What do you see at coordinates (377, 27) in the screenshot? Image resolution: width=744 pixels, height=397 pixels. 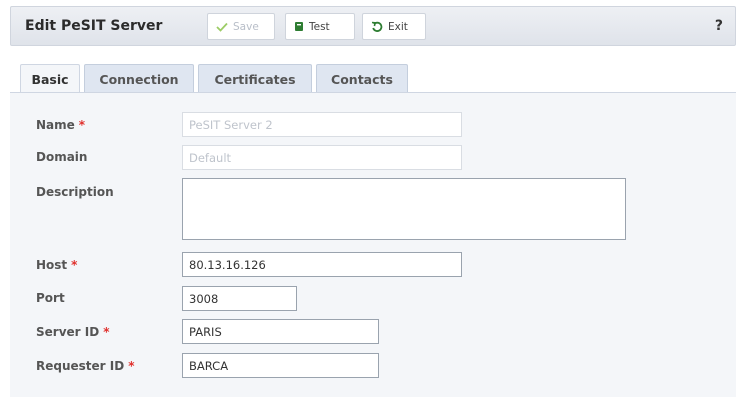 I see `exit-icon` at bounding box center [377, 27].